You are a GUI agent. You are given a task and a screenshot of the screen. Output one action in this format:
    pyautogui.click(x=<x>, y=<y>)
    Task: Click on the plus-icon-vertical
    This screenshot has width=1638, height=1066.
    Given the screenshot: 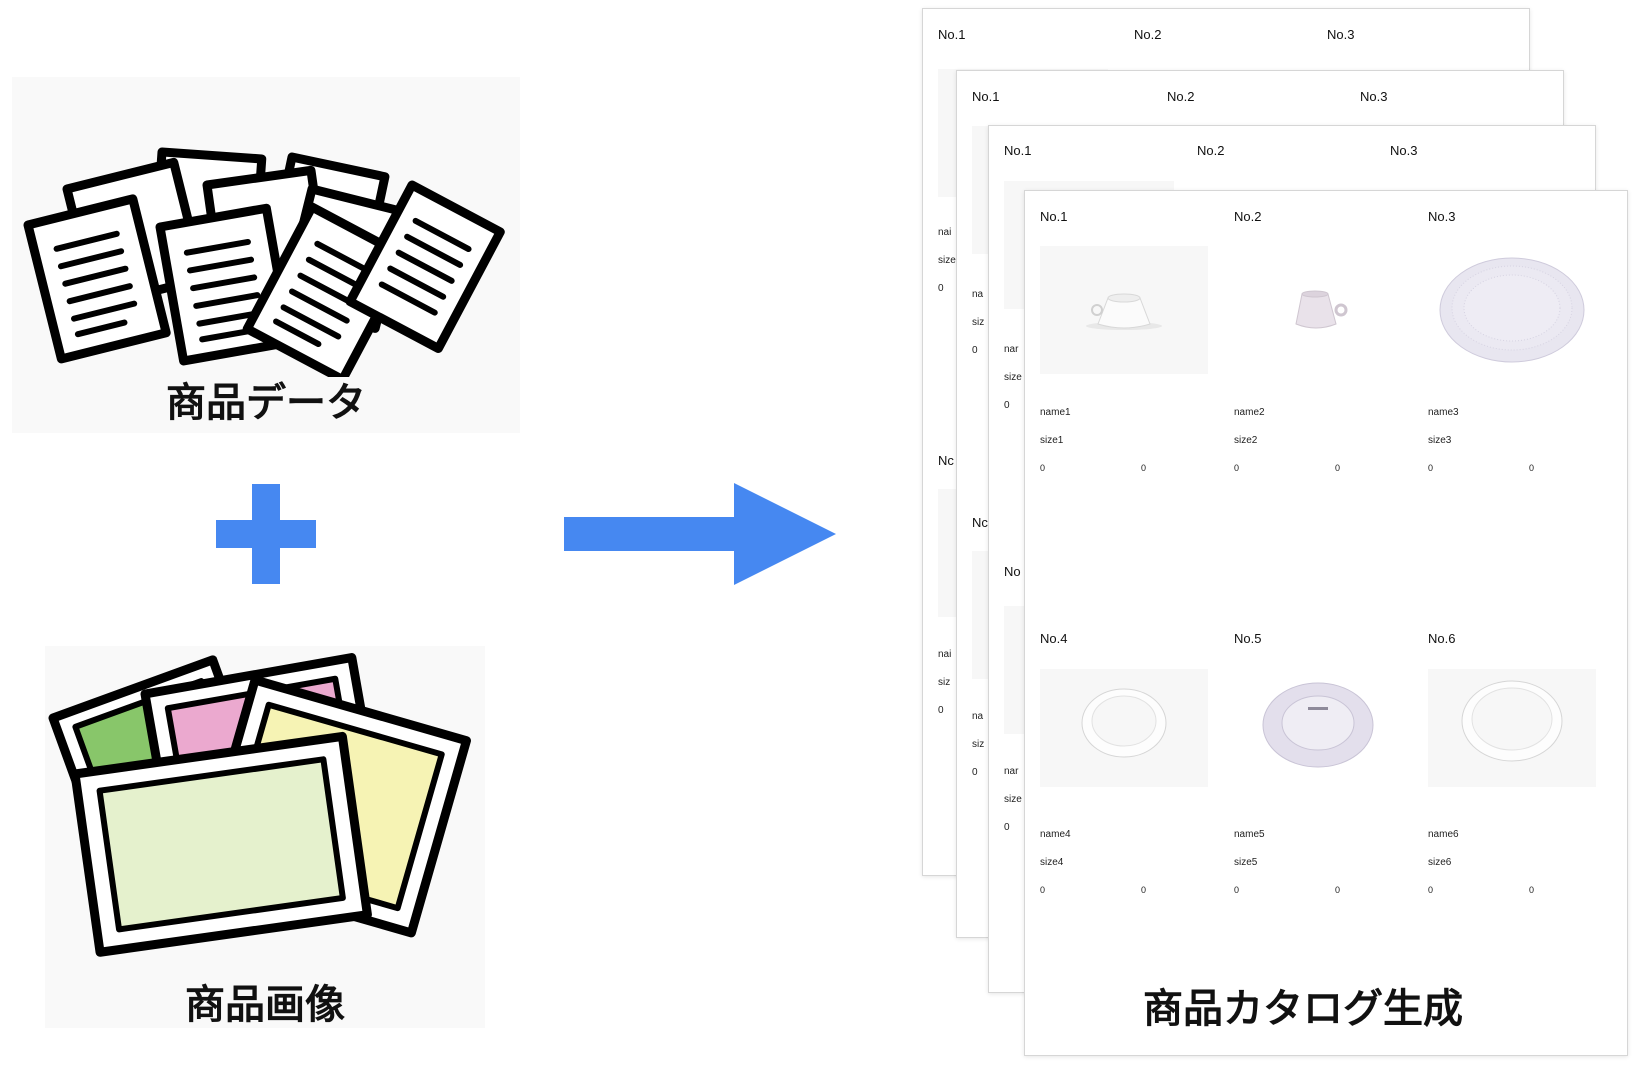 What is the action you would take?
    pyautogui.click(x=266, y=534)
    